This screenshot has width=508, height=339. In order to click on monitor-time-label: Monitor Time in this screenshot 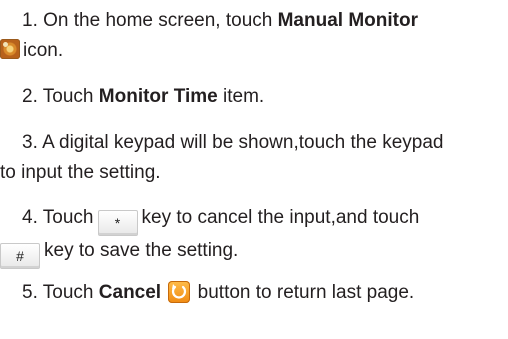, I will do `click(158, 96)`.